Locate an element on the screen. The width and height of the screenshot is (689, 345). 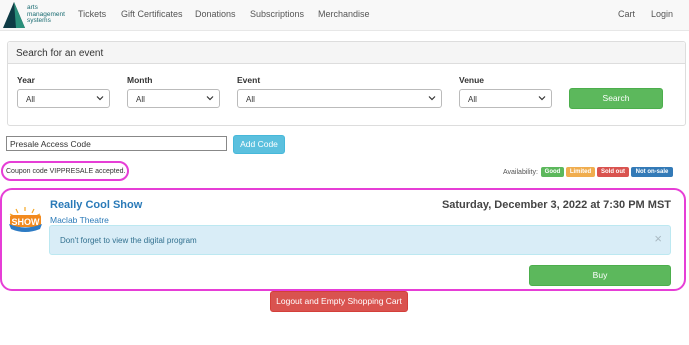
nav-donations: Donations is located at coordinates (215, 14).